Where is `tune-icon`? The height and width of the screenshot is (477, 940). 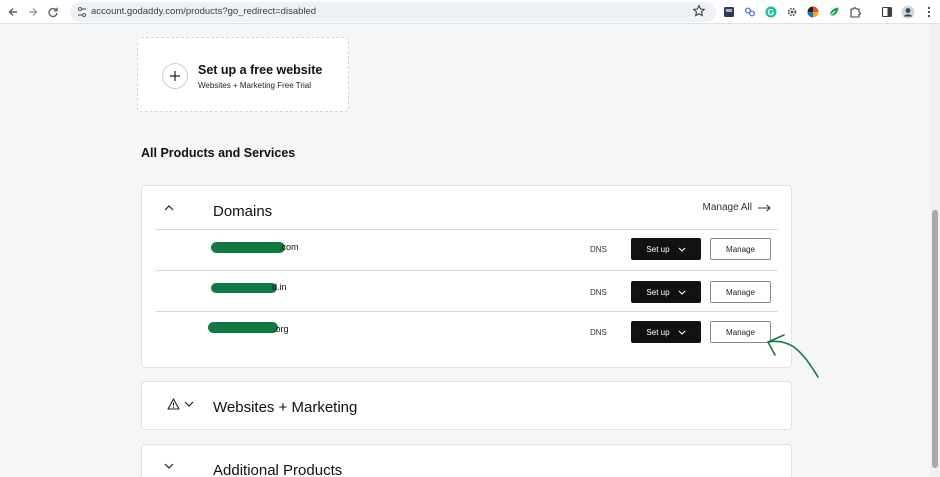 tune-icon is located at coordinates (82, 12).